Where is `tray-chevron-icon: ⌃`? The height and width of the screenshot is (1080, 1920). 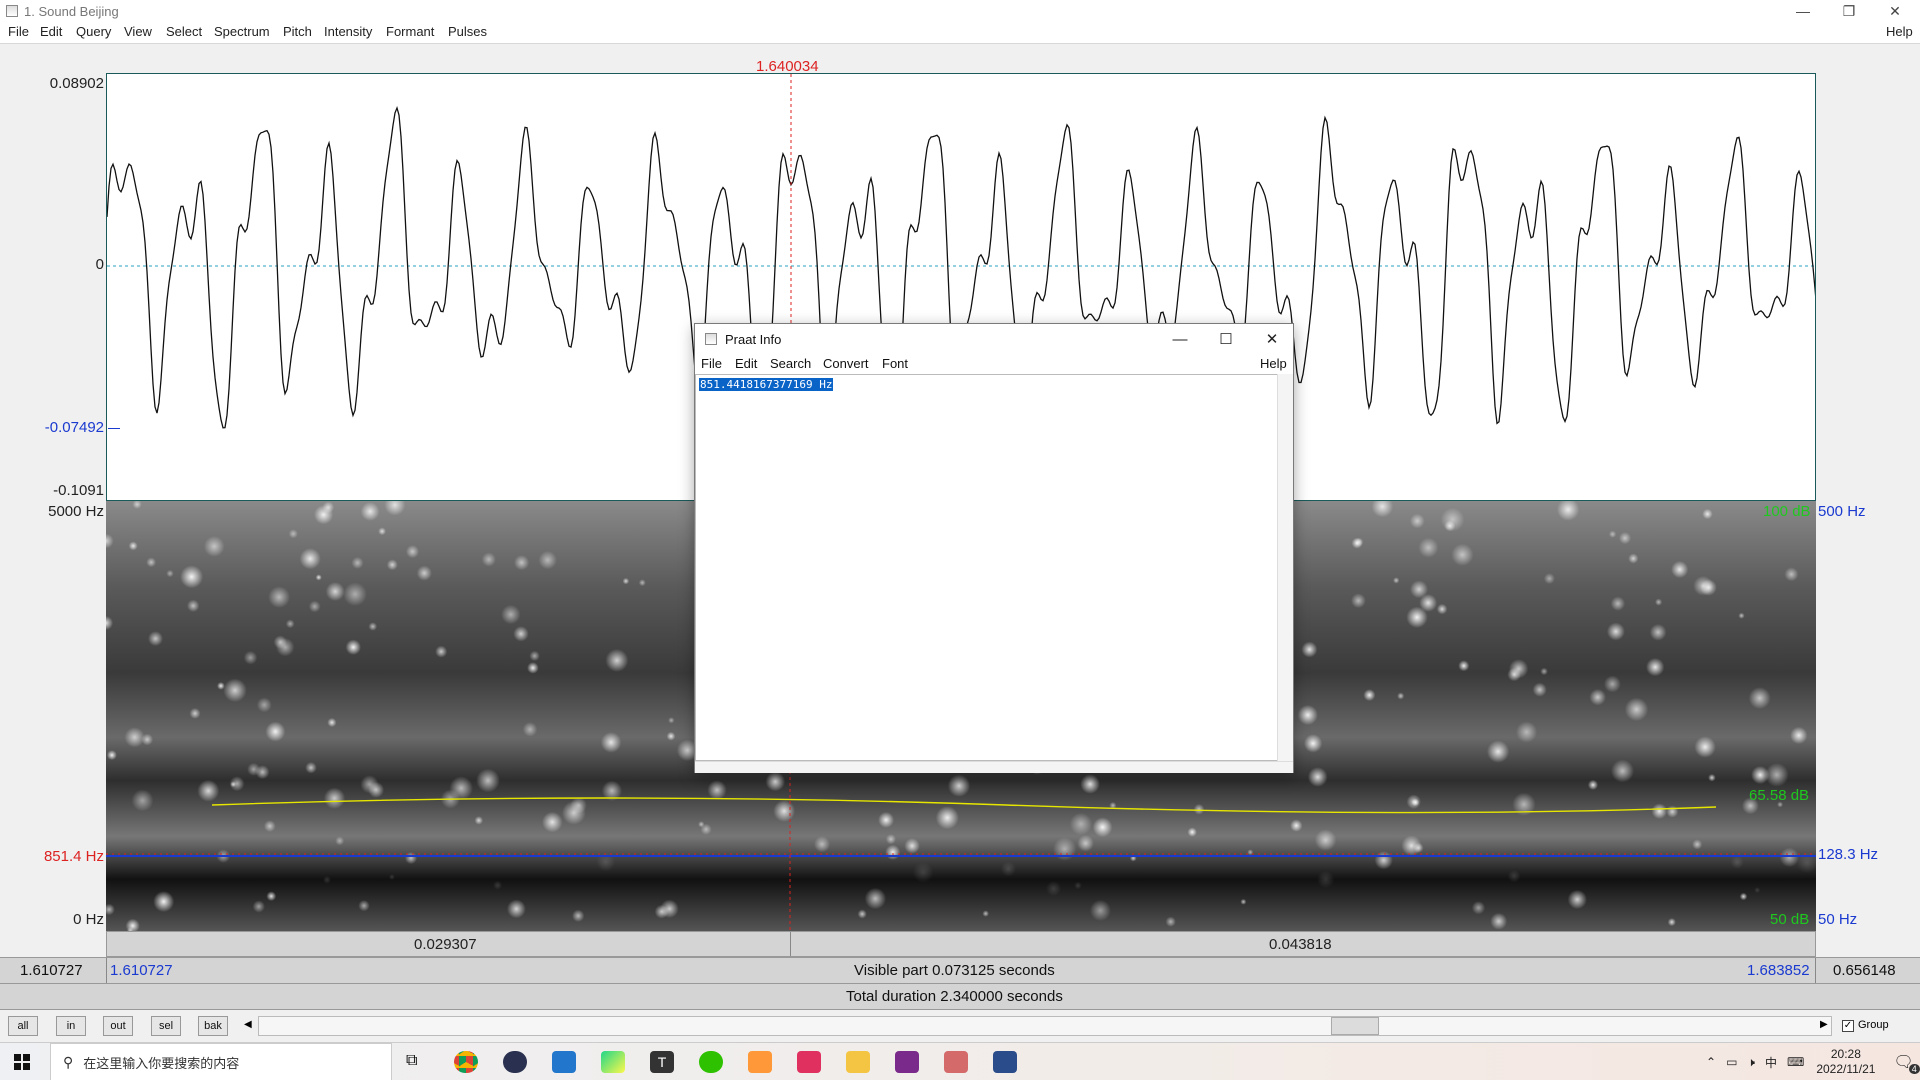 tray-chevron-icon: ⌃ is located at coordinates (1711, 1062).